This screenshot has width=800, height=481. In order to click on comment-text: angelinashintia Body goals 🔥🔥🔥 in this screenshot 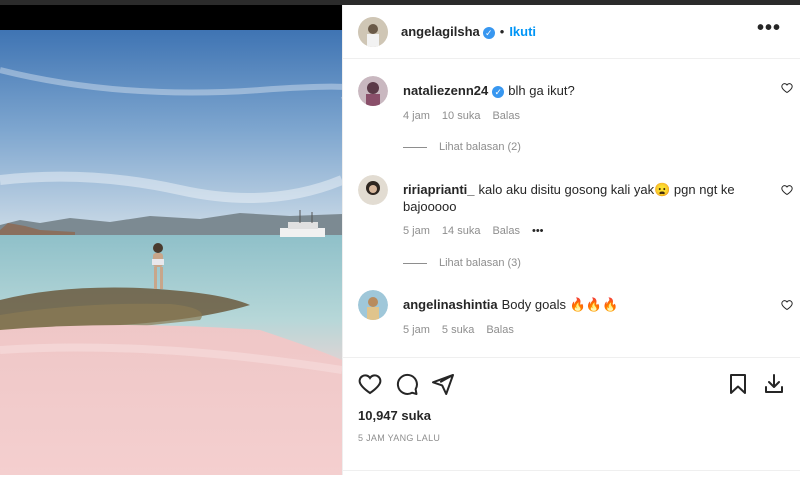, I will do `click(573, 304)`.